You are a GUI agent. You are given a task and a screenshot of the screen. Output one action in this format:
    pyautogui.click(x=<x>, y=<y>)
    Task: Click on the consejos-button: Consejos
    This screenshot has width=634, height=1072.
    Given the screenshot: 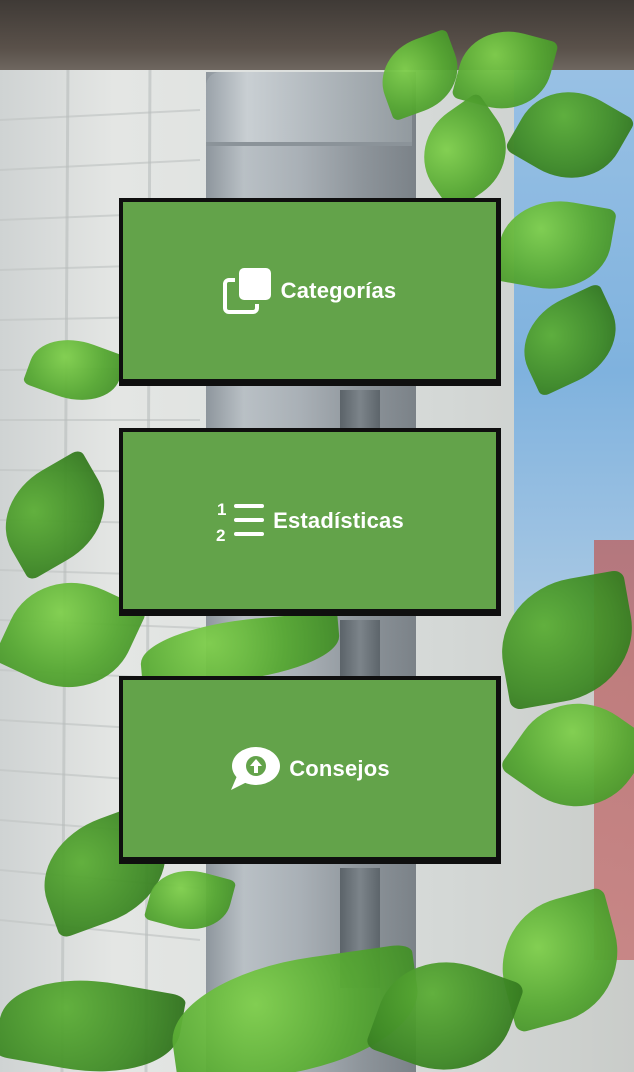 What is the action you would take?
    pyautogui.click(x=310, y=770)
    